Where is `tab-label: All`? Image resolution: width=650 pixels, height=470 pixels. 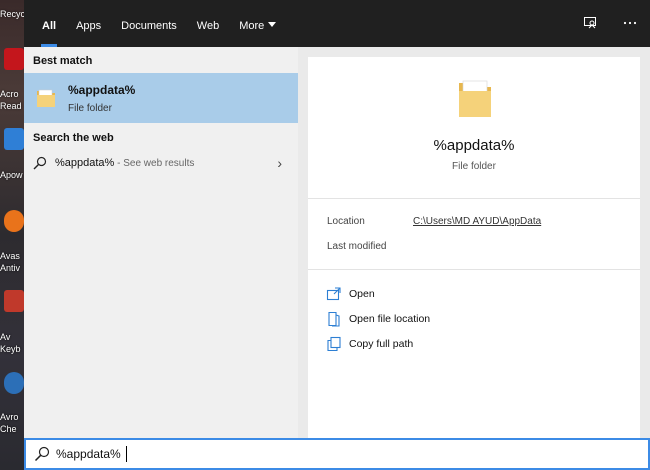
tab-label: All is located at coordinates (49, 26).